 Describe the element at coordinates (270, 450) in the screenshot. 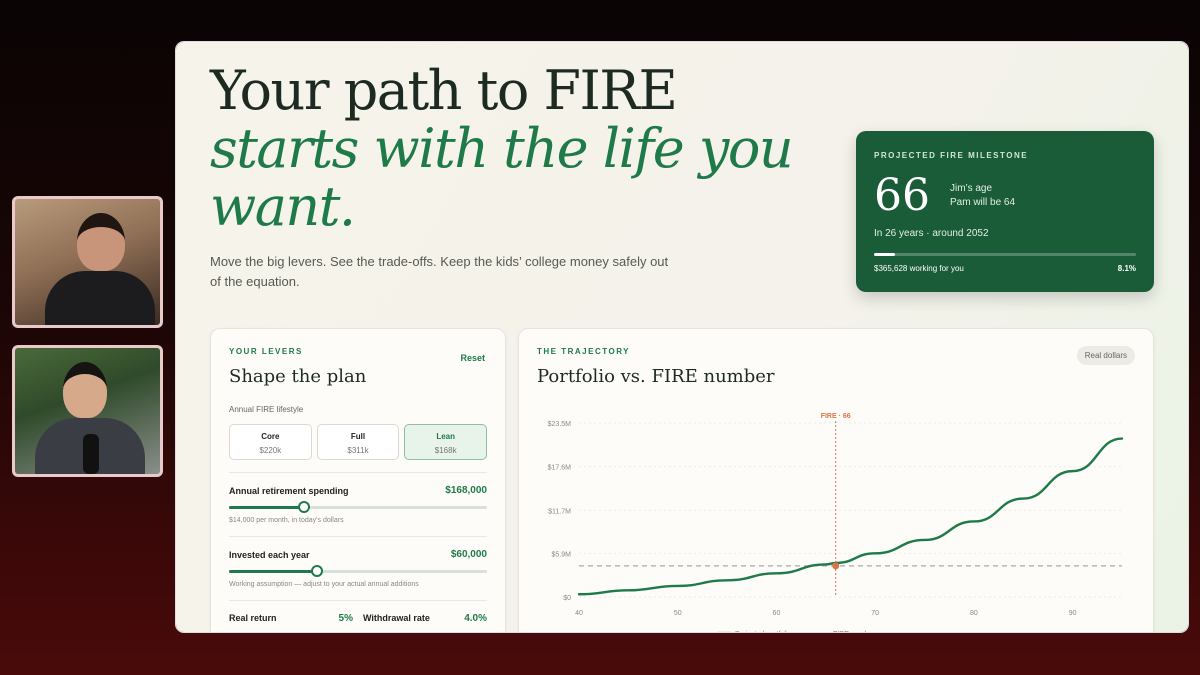

I see `option-value: $220k` at that location.